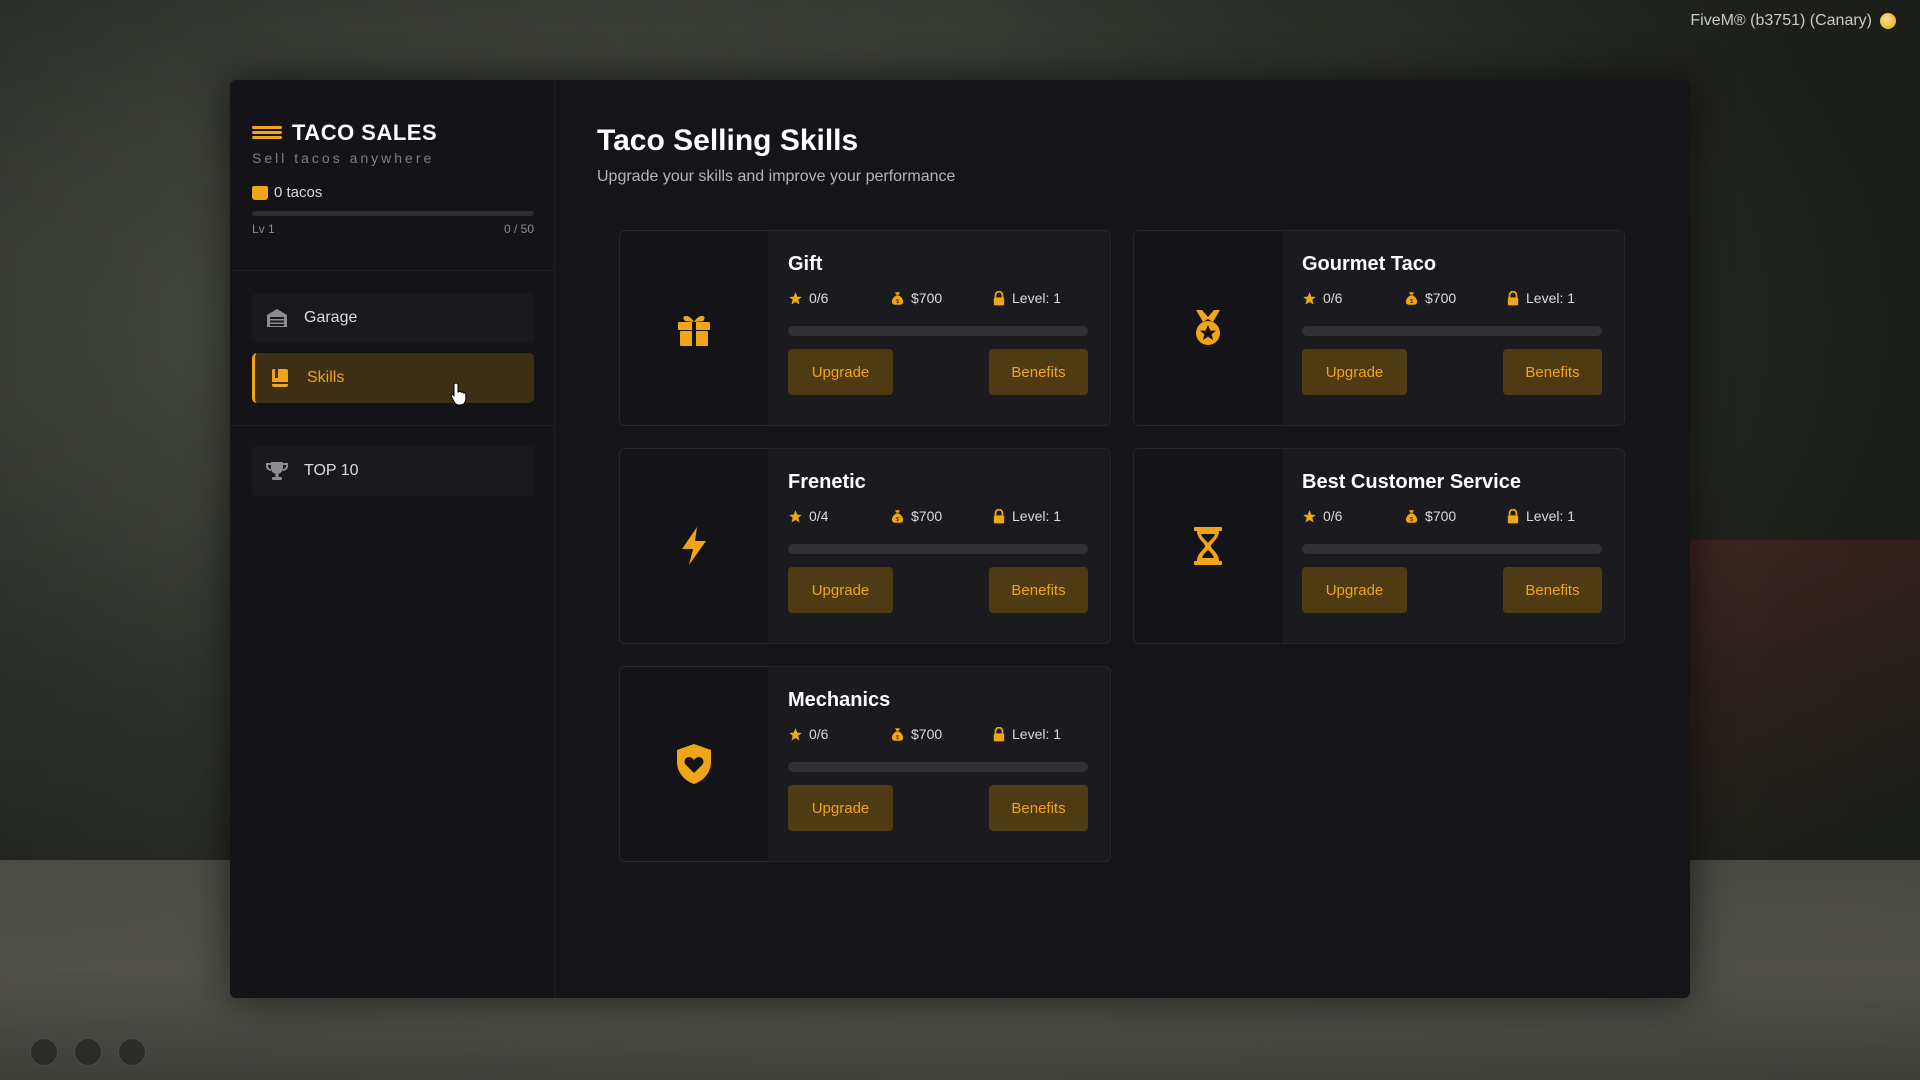 The height and width of the screenshot is (1080, 1920). What do you see at coordinates (263, 229) in the screenshot?
I see `level-label: Lv 1` at bounding box center [263, 229].